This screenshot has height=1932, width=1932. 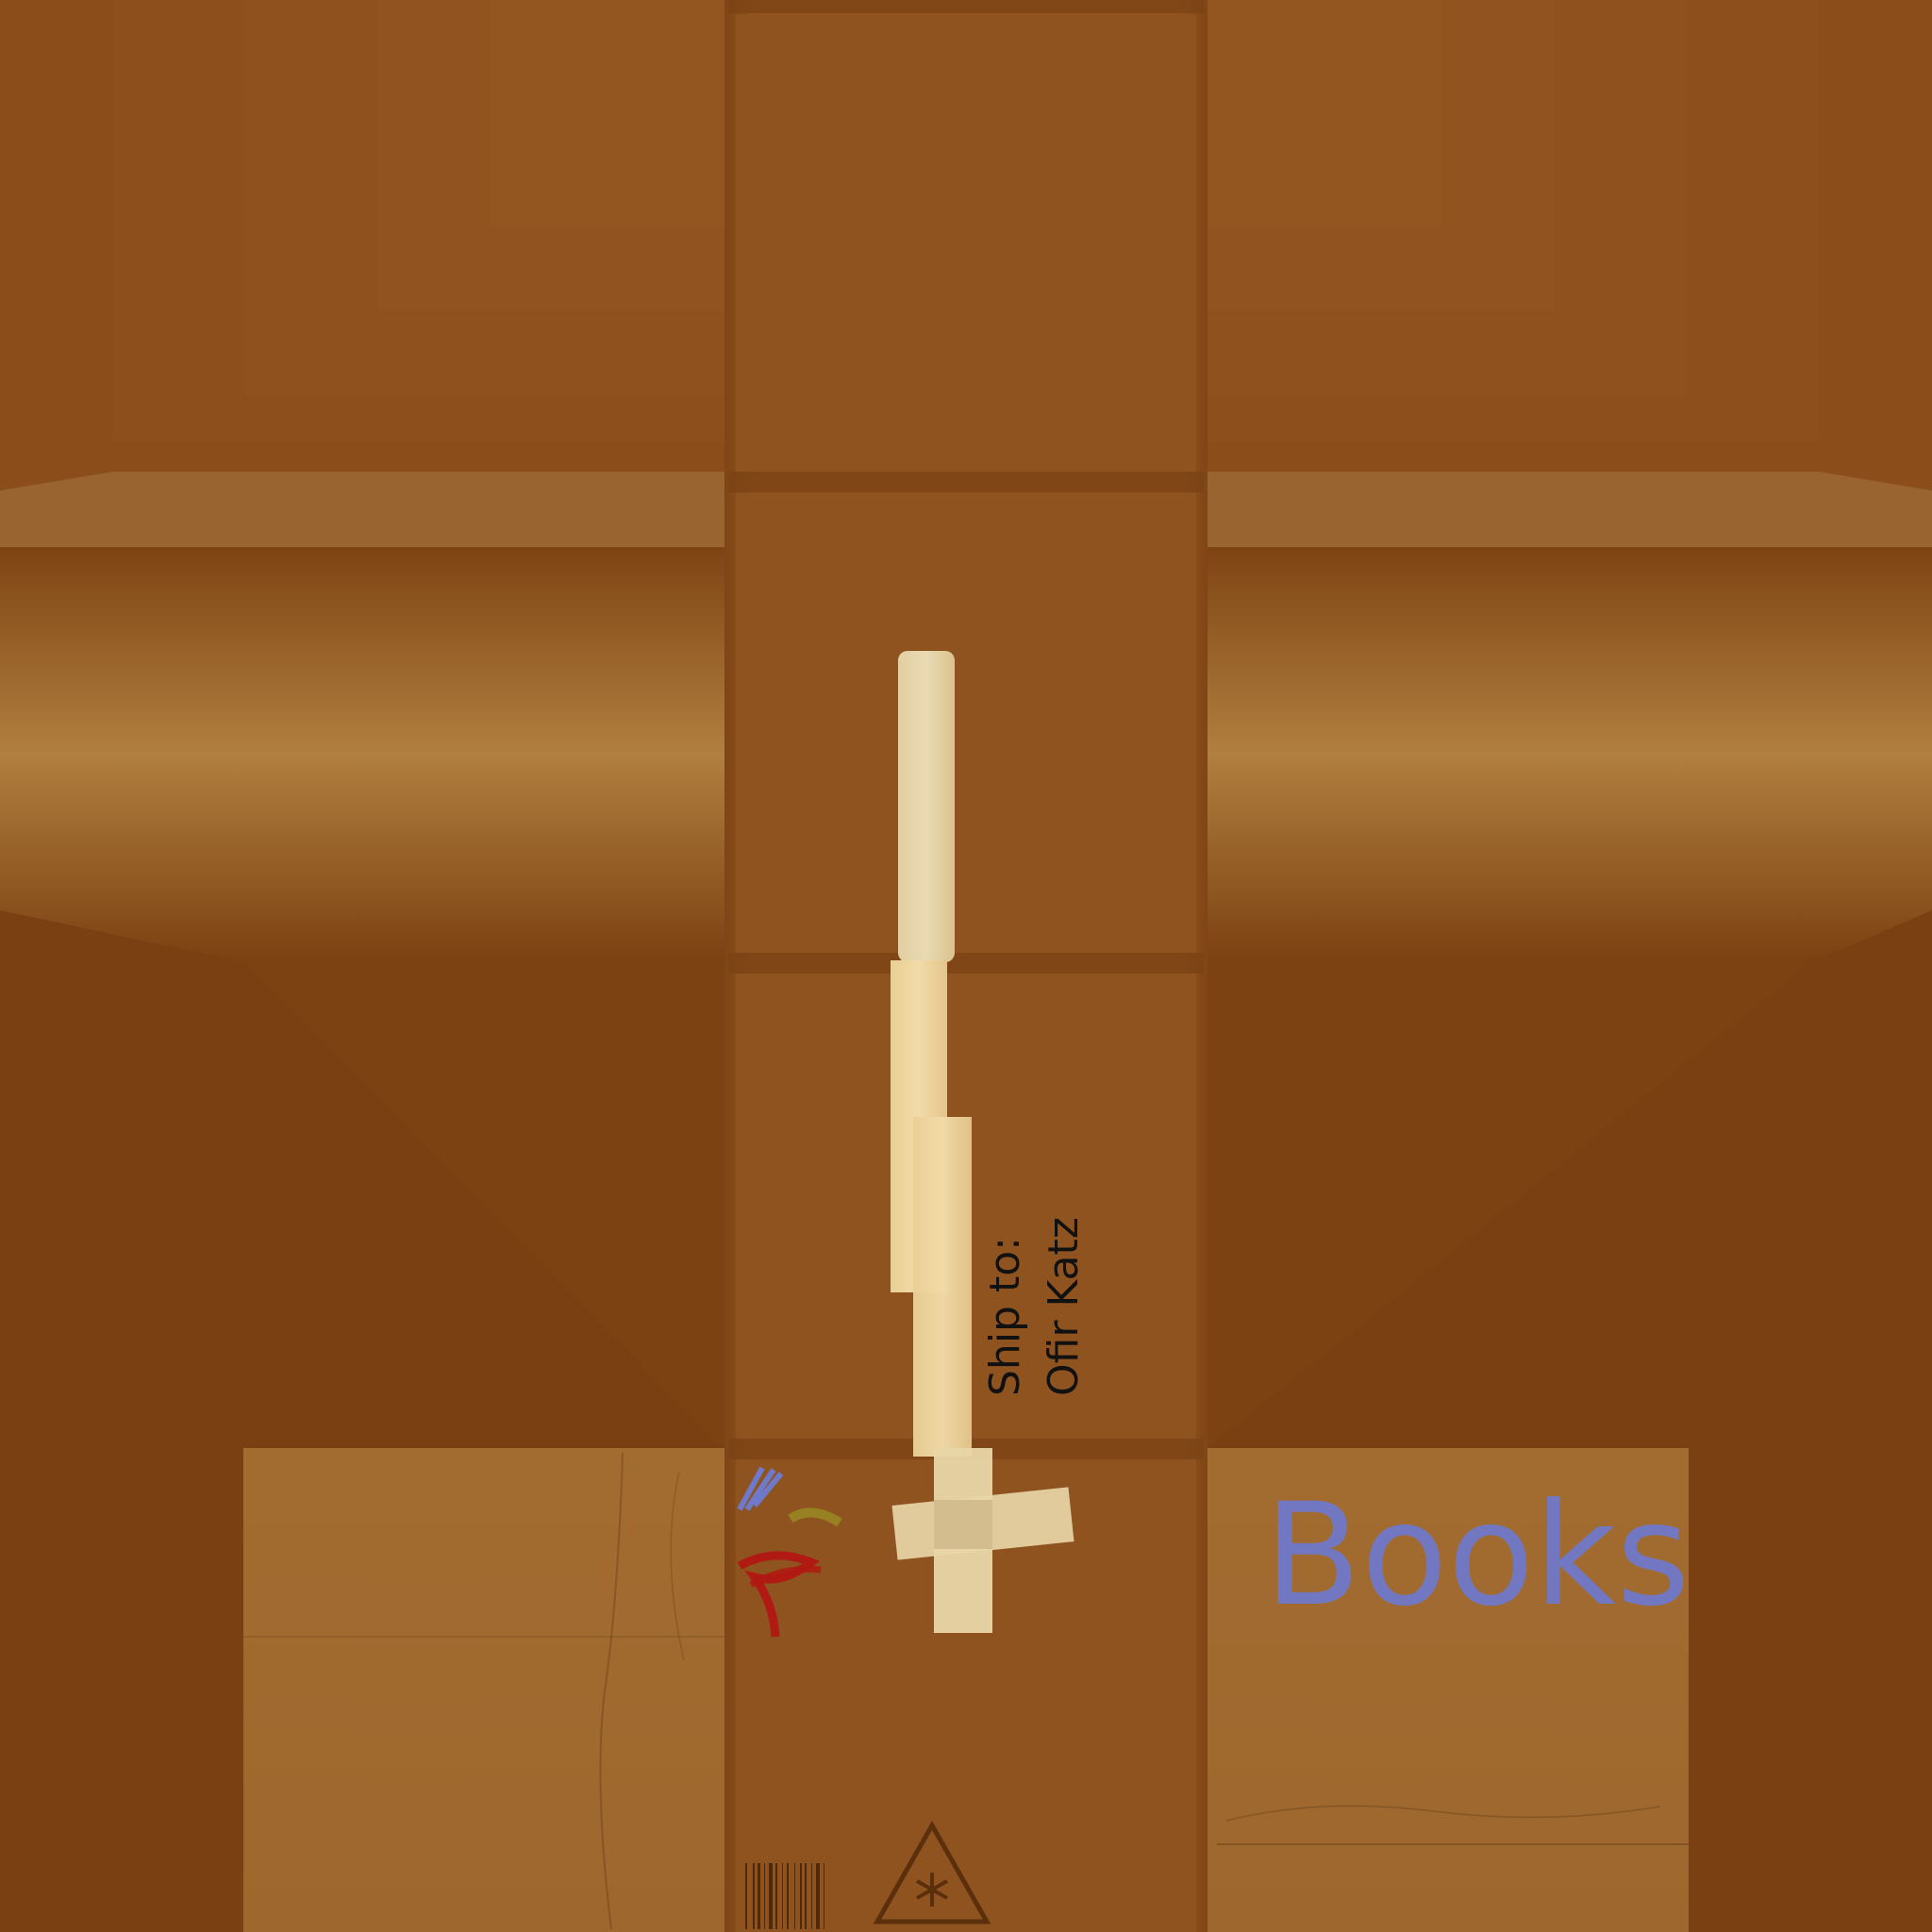 I want to click on books-label: Books, so click(x=1477, y=1556).